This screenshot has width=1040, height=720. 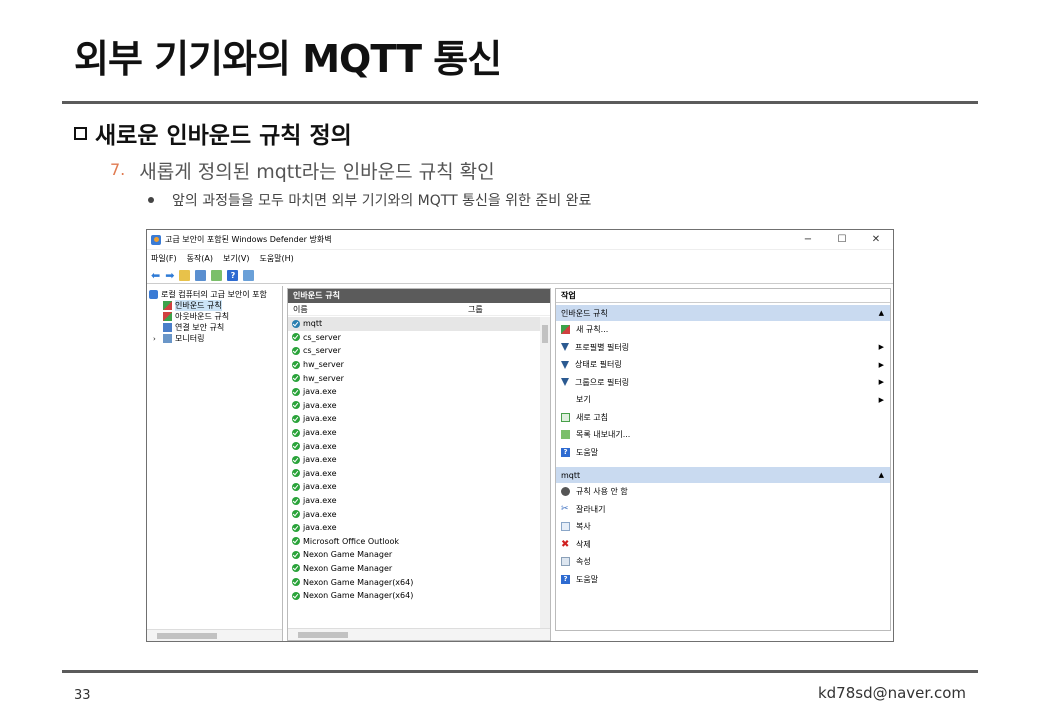 I want to click on menu-file: 파일(F), so click(x=164, y=258).